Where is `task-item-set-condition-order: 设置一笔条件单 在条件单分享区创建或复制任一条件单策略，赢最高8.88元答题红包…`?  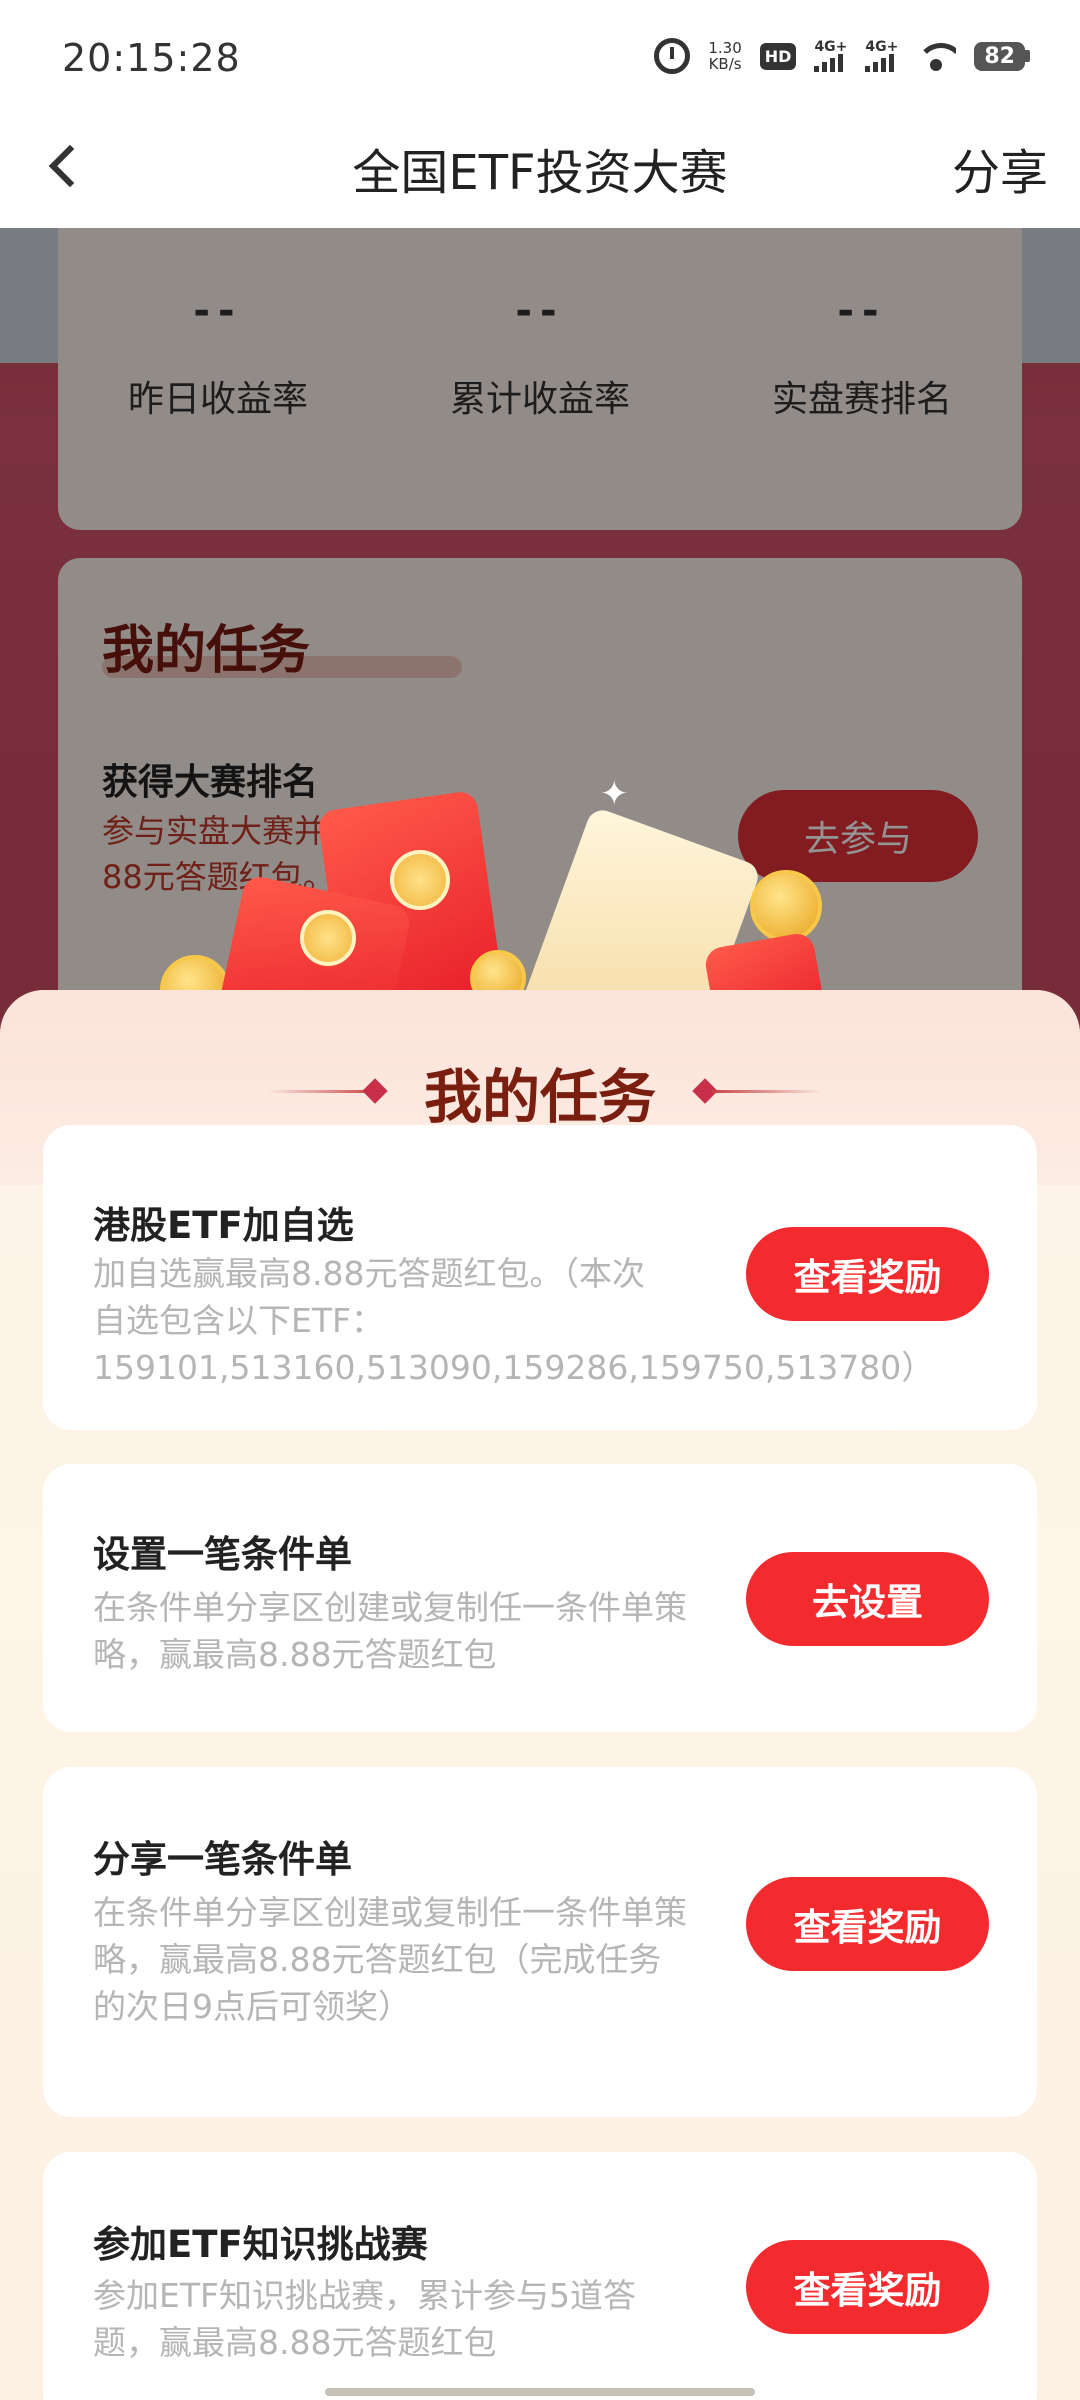 task-item-set-condition-order: 设置一笔条件单 在条件单分享区创建或复制任一条件单策略，赢最高8.88元答题红包… is located at coordinates (540, 1598).